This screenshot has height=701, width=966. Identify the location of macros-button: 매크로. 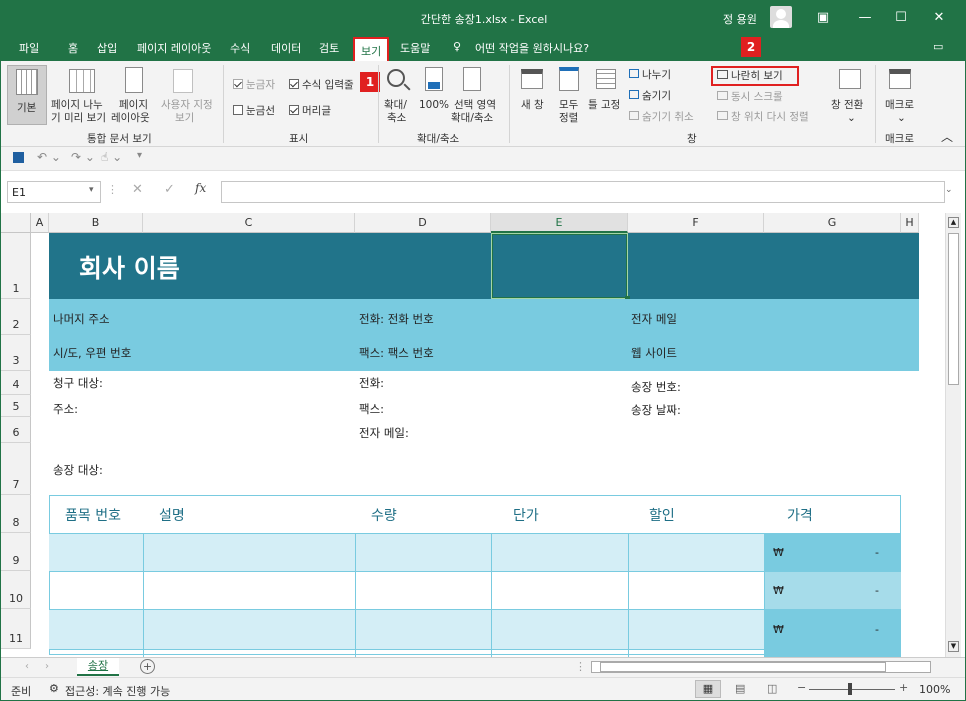
(899, 105).